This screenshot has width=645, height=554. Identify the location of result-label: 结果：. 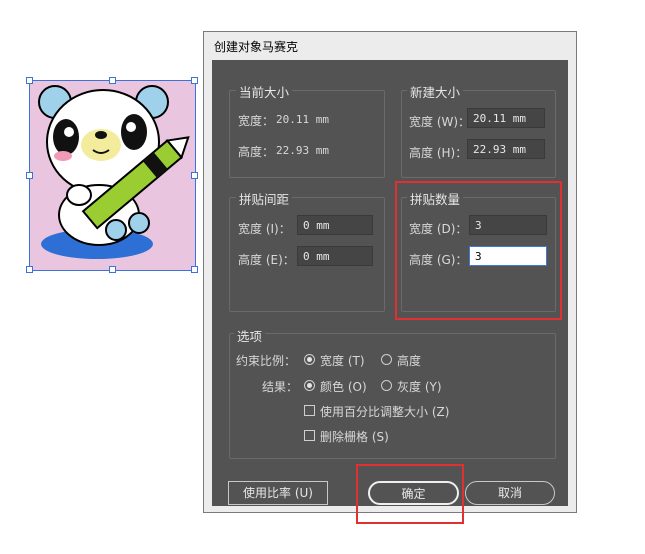
(280, 387).